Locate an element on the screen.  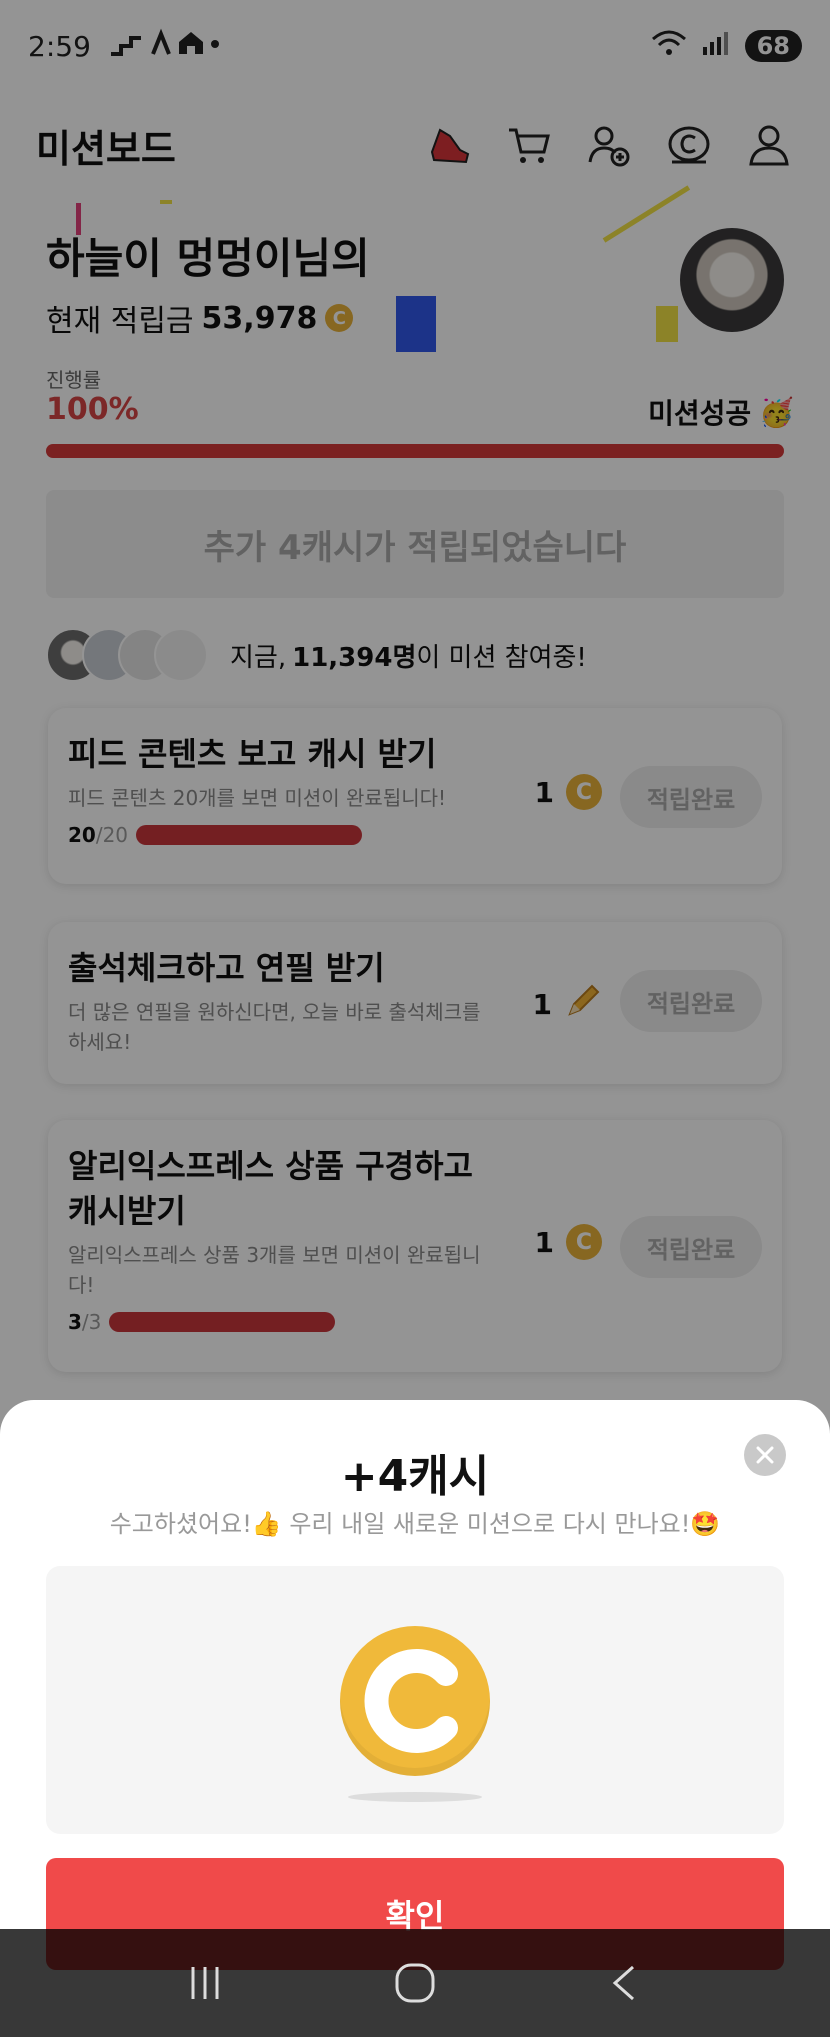
system-nav-bar is located at coordinates (415, 1983).